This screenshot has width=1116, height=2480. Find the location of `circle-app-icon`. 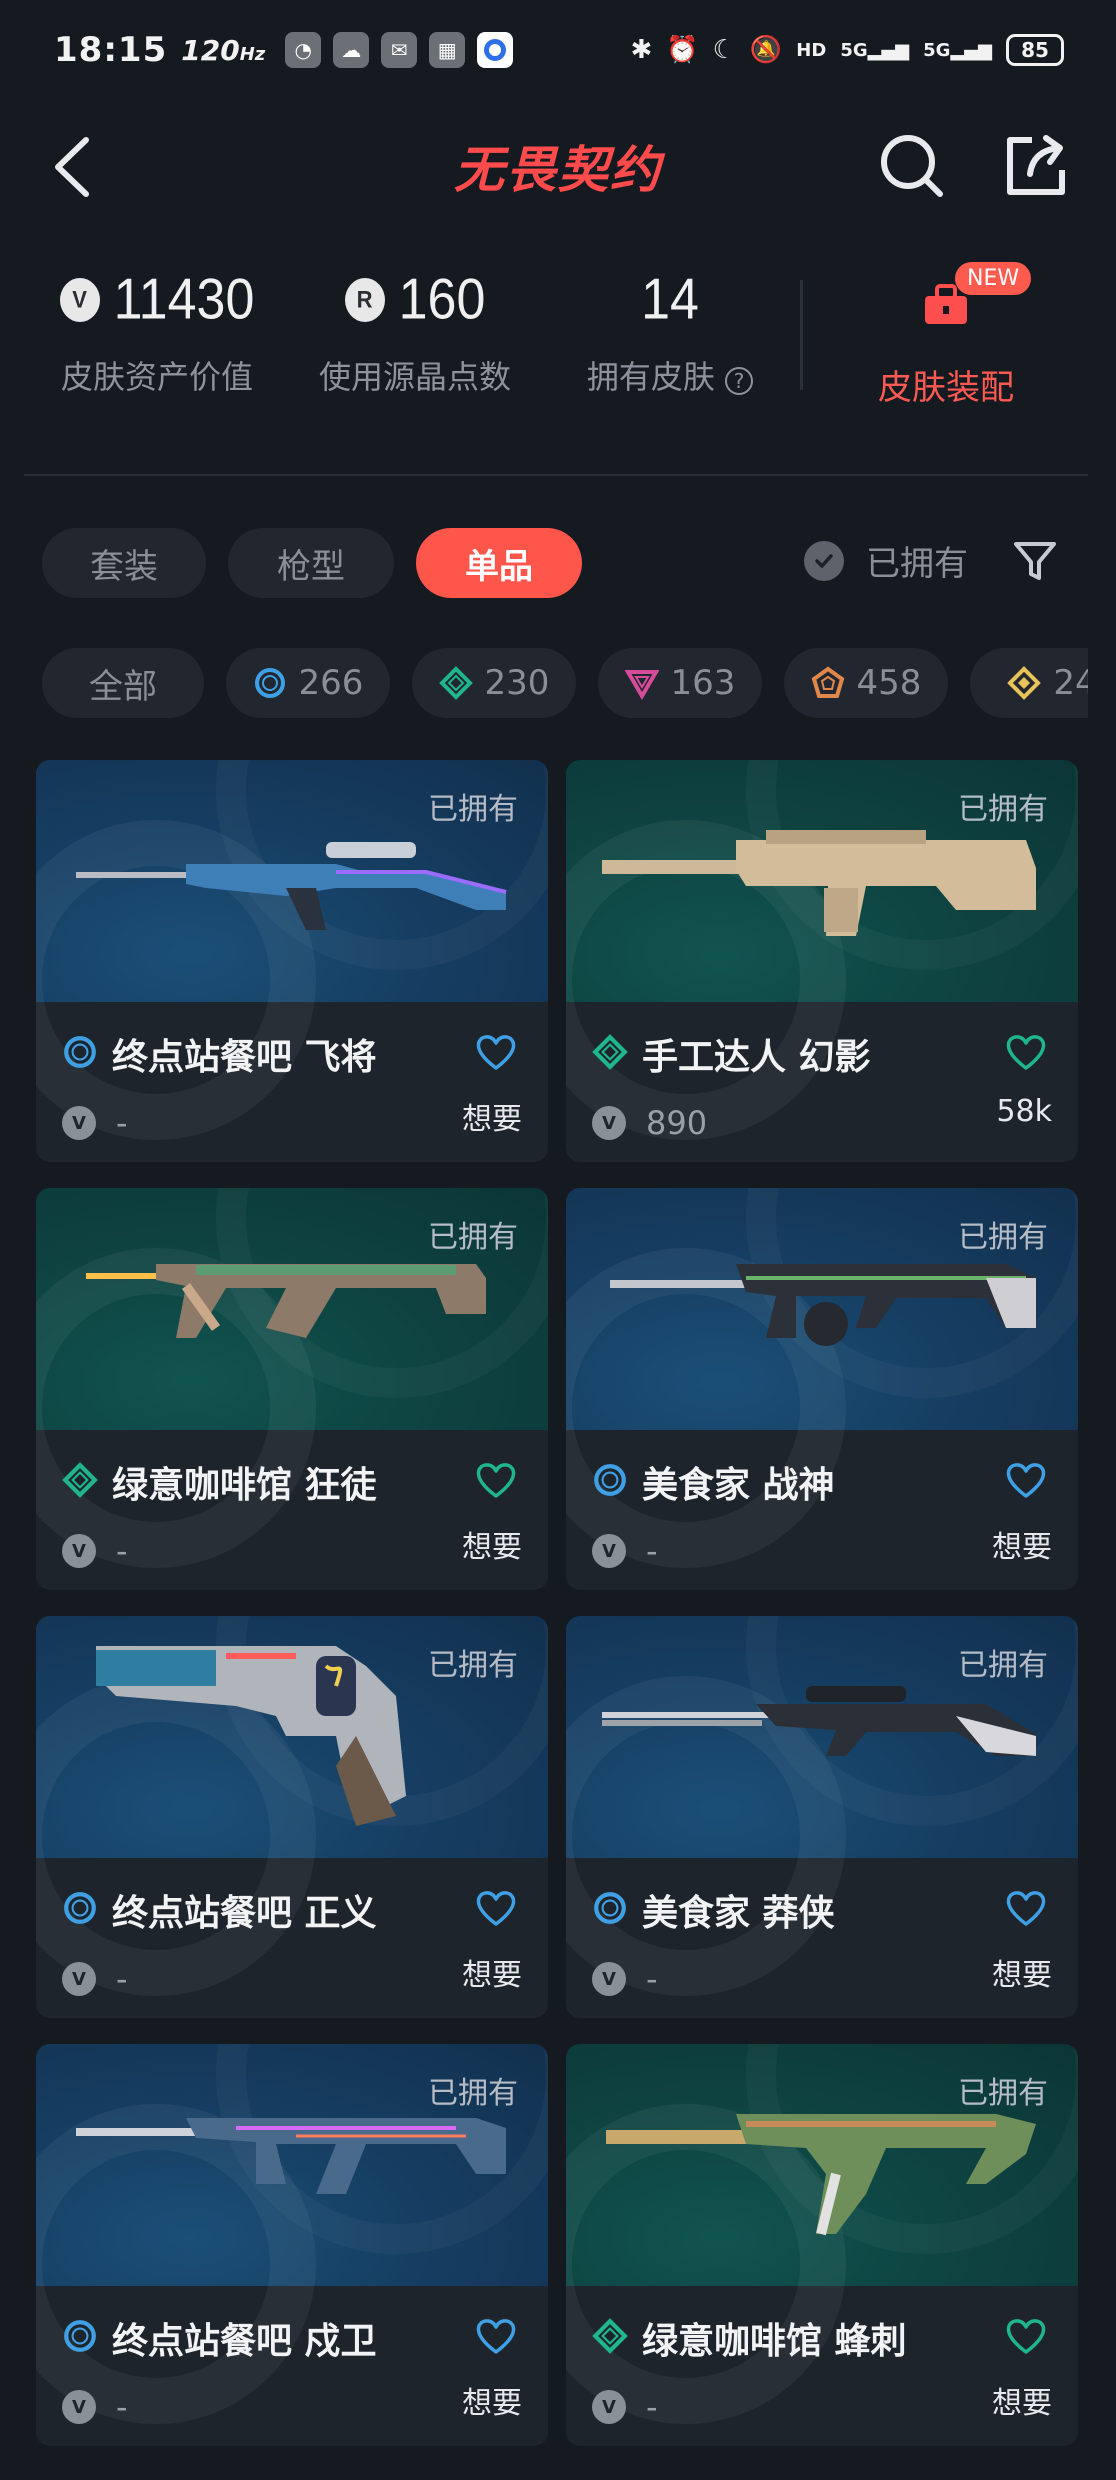

circle-app-icon is located at coordinates (495, 50).